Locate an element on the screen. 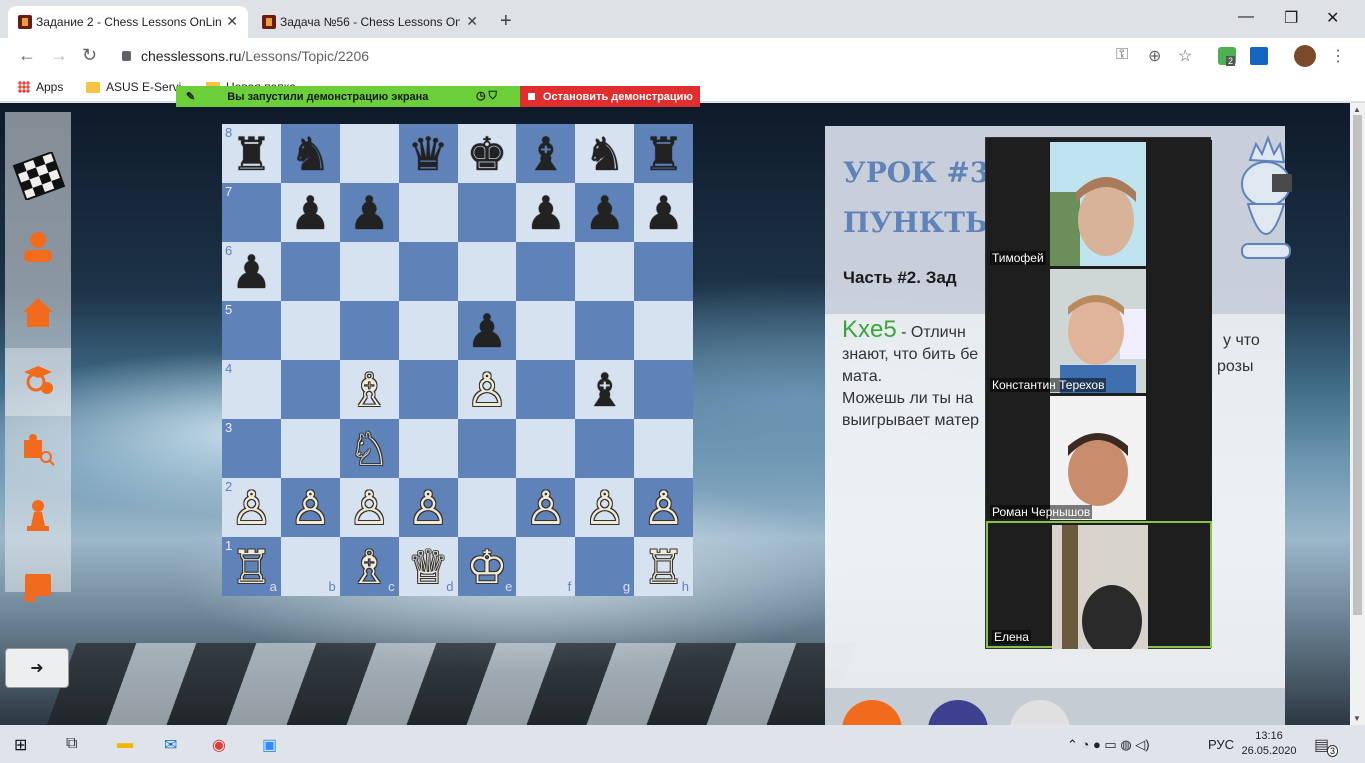 Image resolution: width=1365 pixels, height=763 pixels. scroll-up-icon: ▲ is located at coordinates (1357, 109).